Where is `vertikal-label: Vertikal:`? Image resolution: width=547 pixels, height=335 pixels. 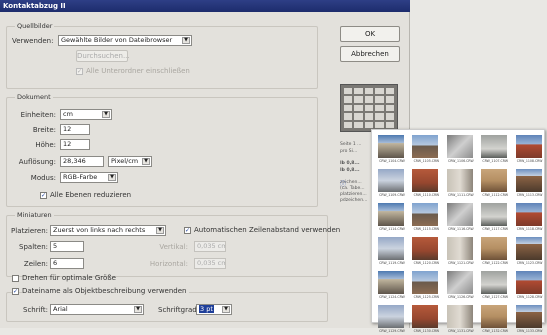 vertikal-label: Vertikal: is located at coordinates (173, 247).